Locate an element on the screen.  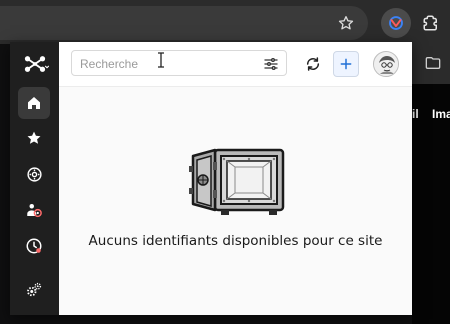
star-icon is located at coordinates (34, 137).